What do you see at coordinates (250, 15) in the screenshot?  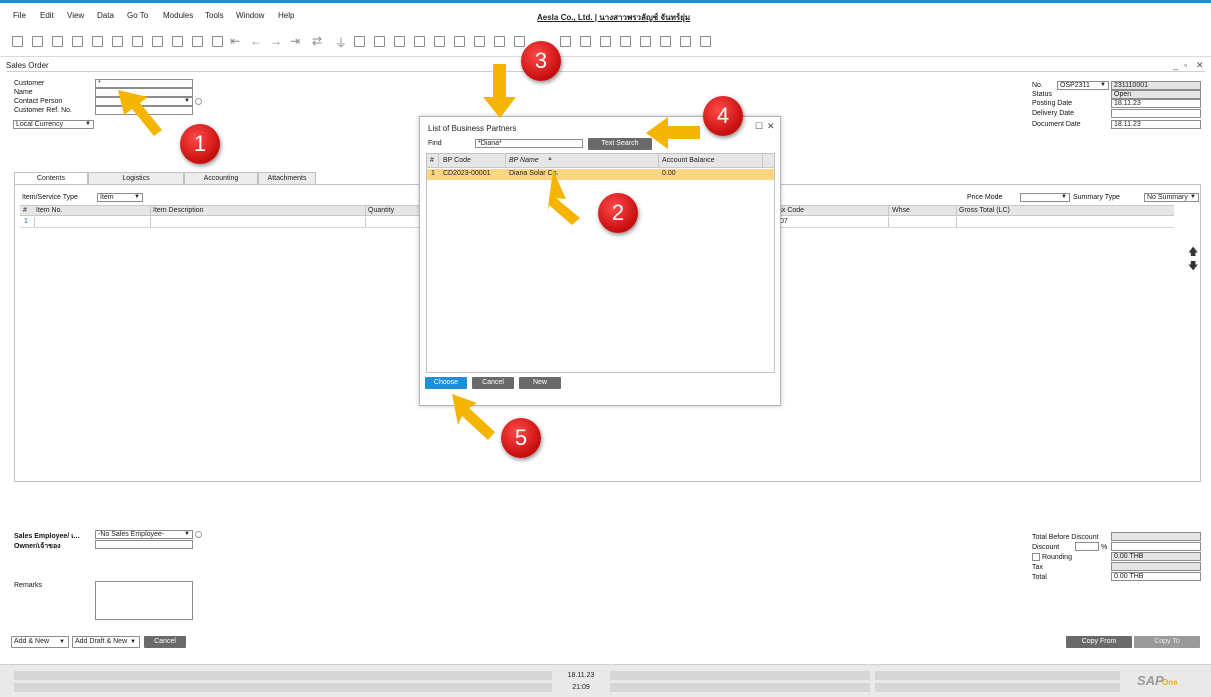 I see `menu-window: Window` at bounding box center [250, 15].